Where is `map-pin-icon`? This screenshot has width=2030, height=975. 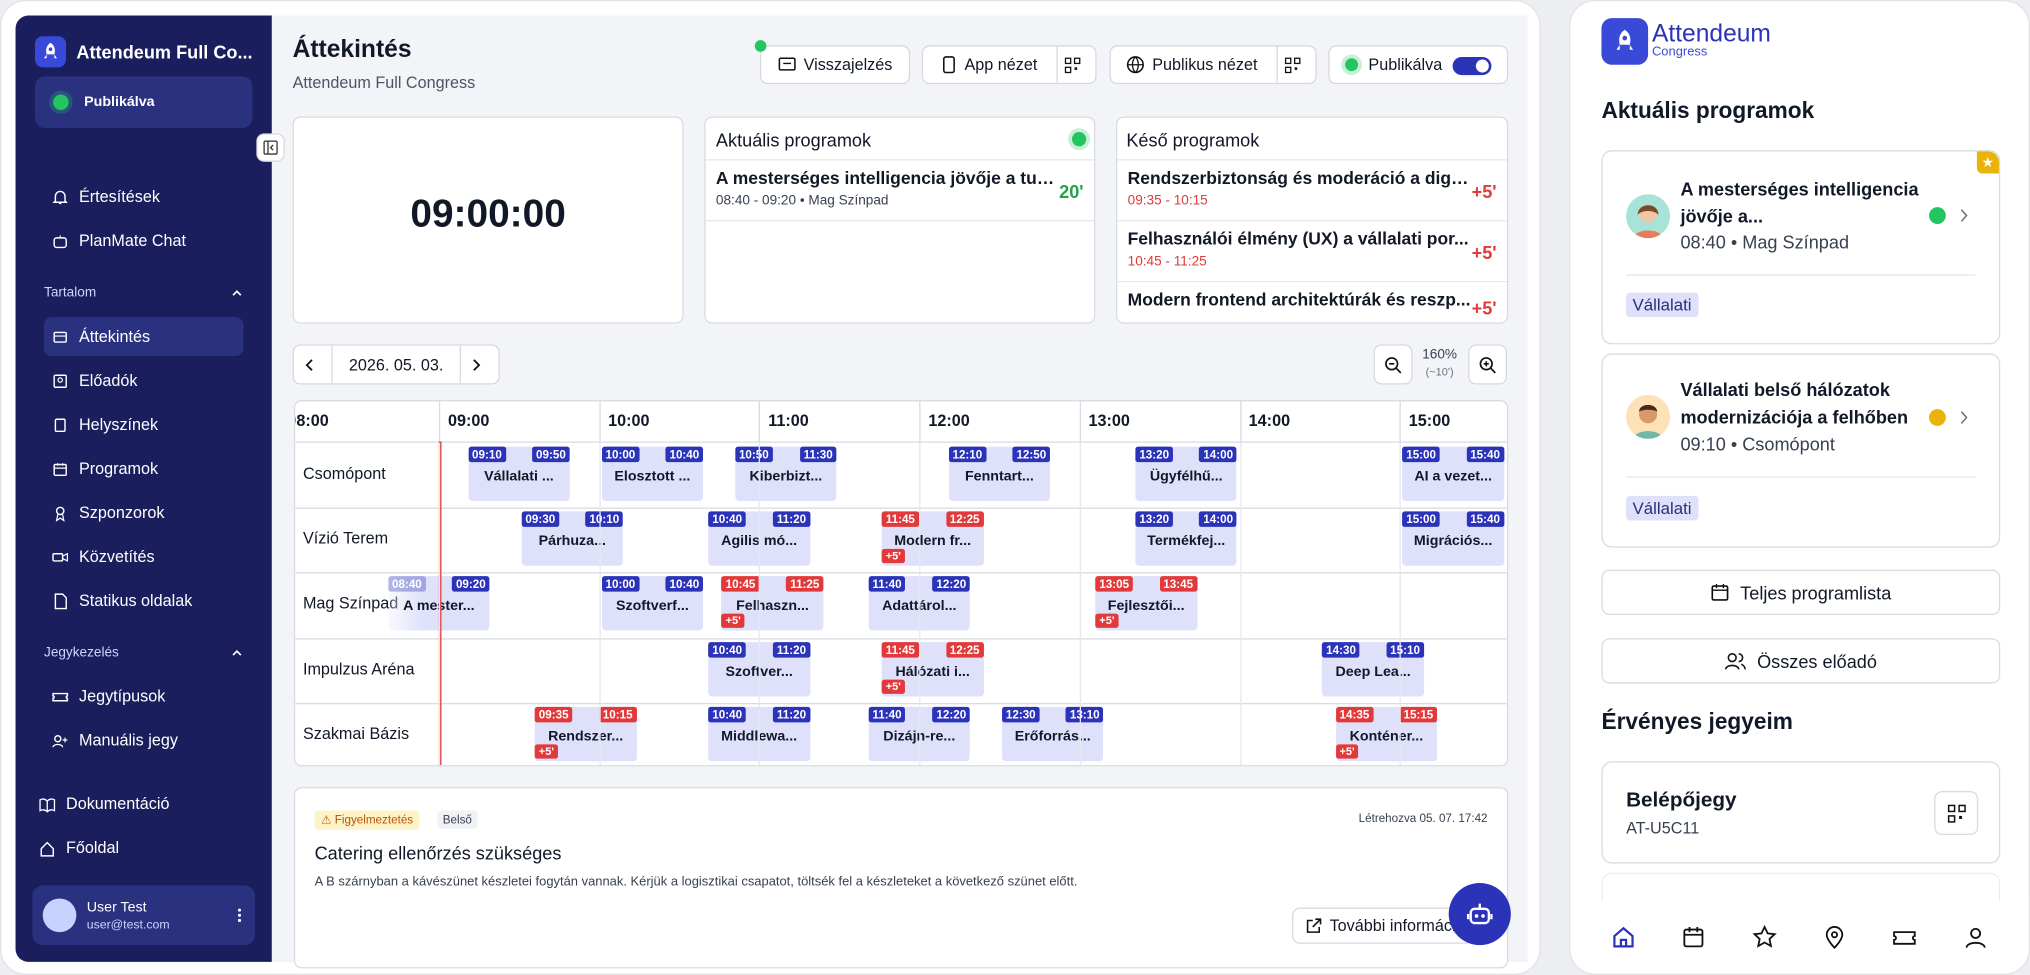
map-pin-icon is located at coordinates (1835, 937).